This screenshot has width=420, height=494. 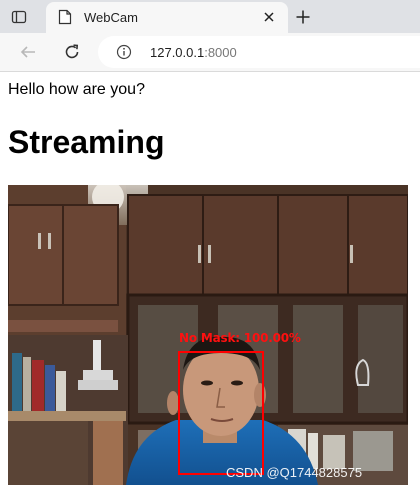 I want to click on info-icon, so click(x=124, y=52).